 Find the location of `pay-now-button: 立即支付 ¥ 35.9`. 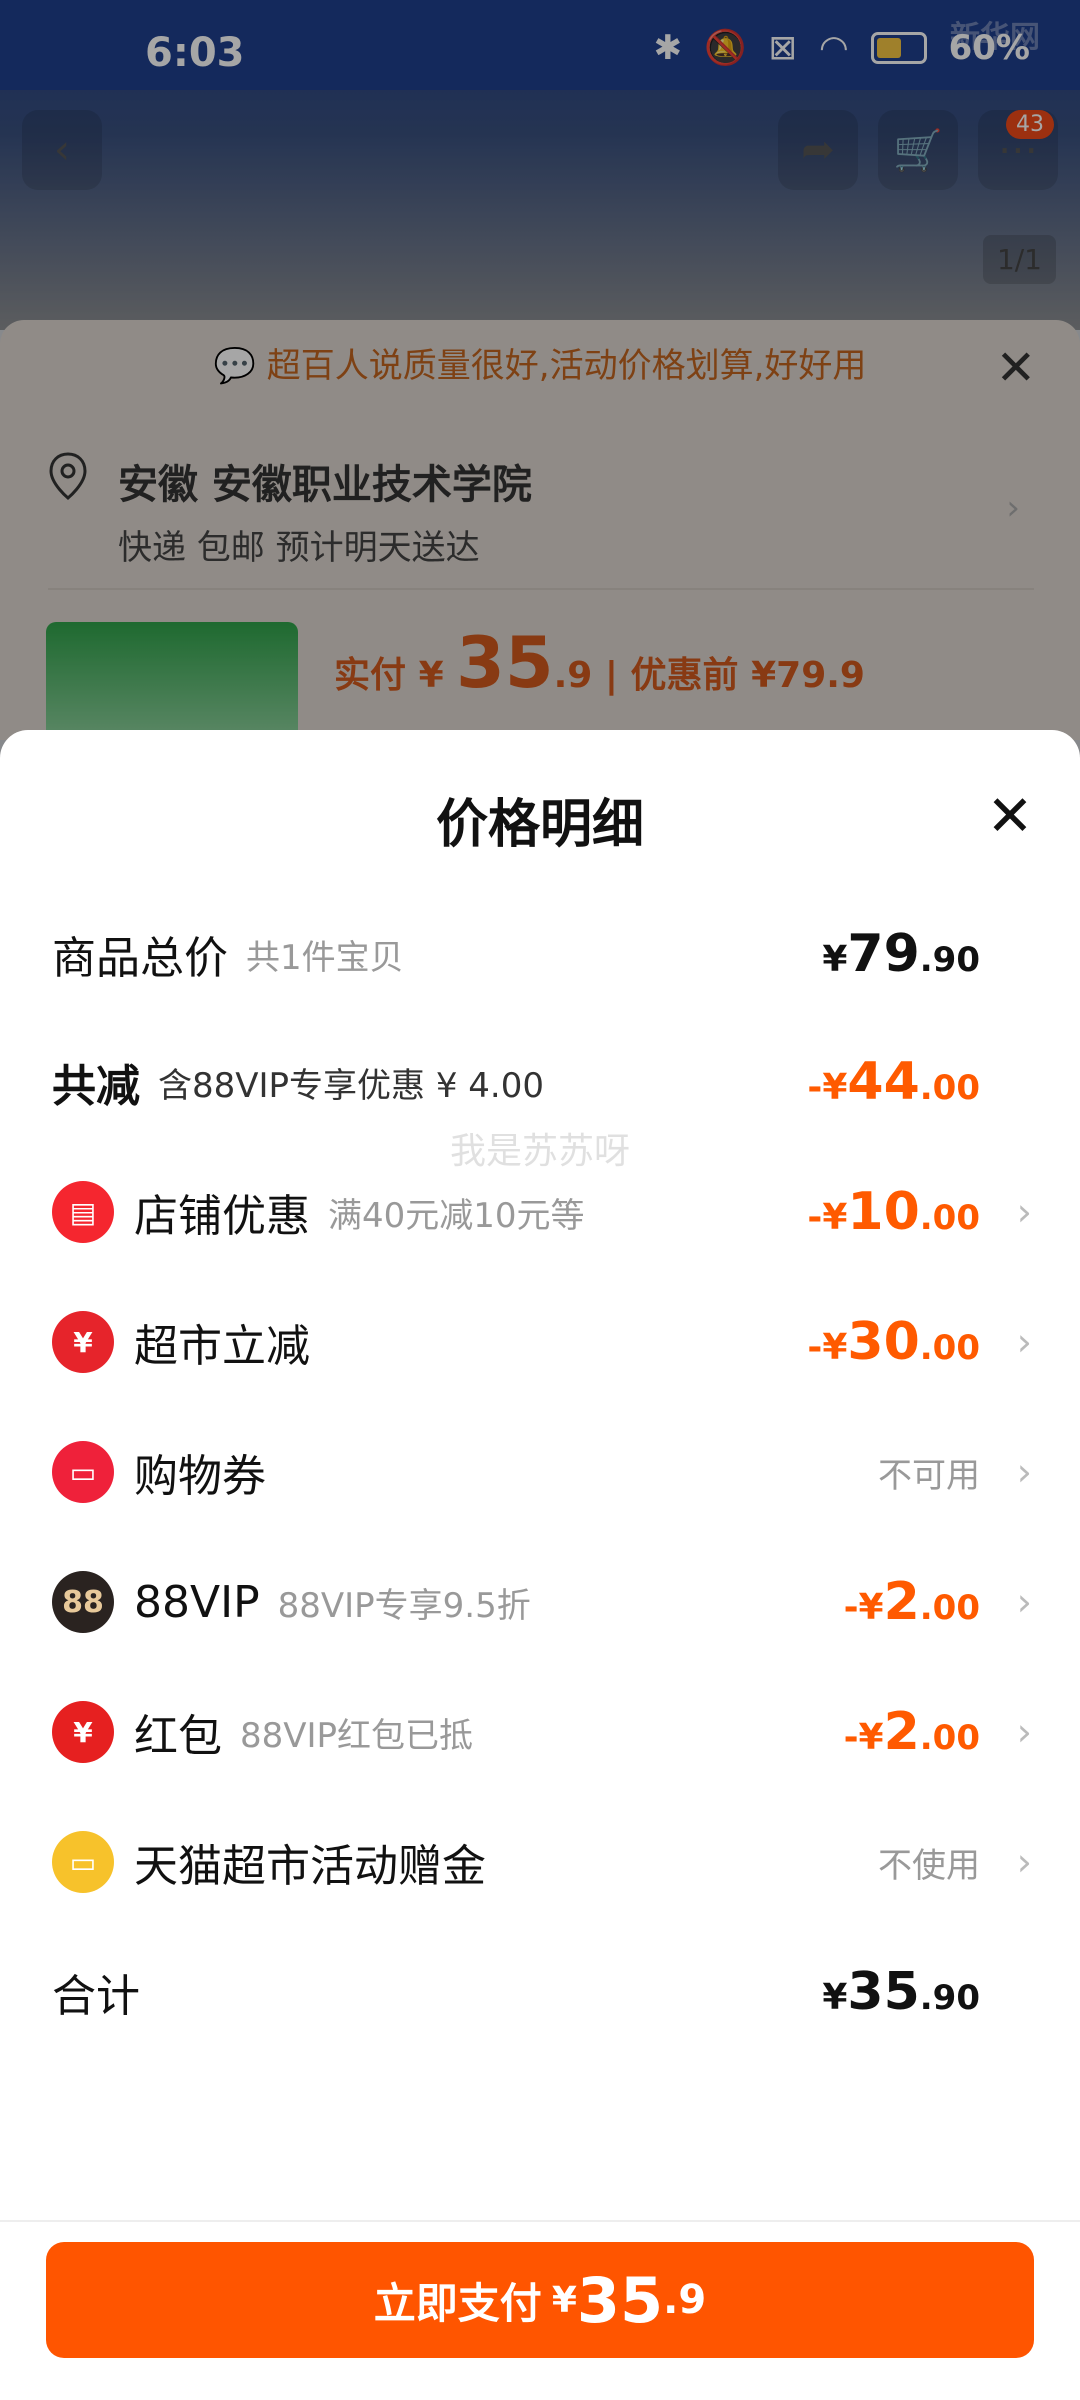

pay-now-button: 立即支付 ¥ 35.9 is located at coordinates (540, 2300).